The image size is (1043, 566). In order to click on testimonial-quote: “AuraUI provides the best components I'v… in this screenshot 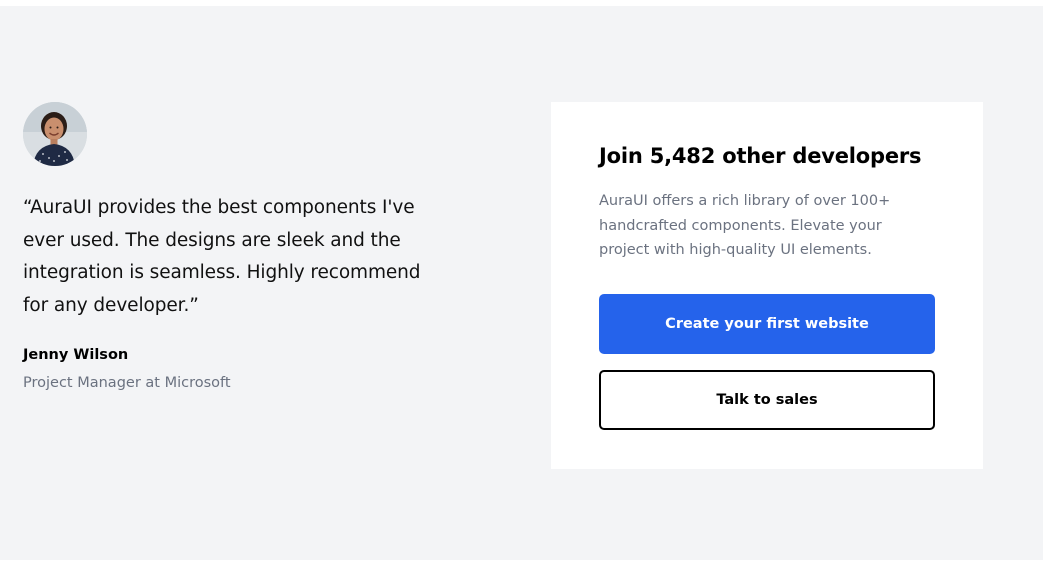, I will do `click(222, 256)`.